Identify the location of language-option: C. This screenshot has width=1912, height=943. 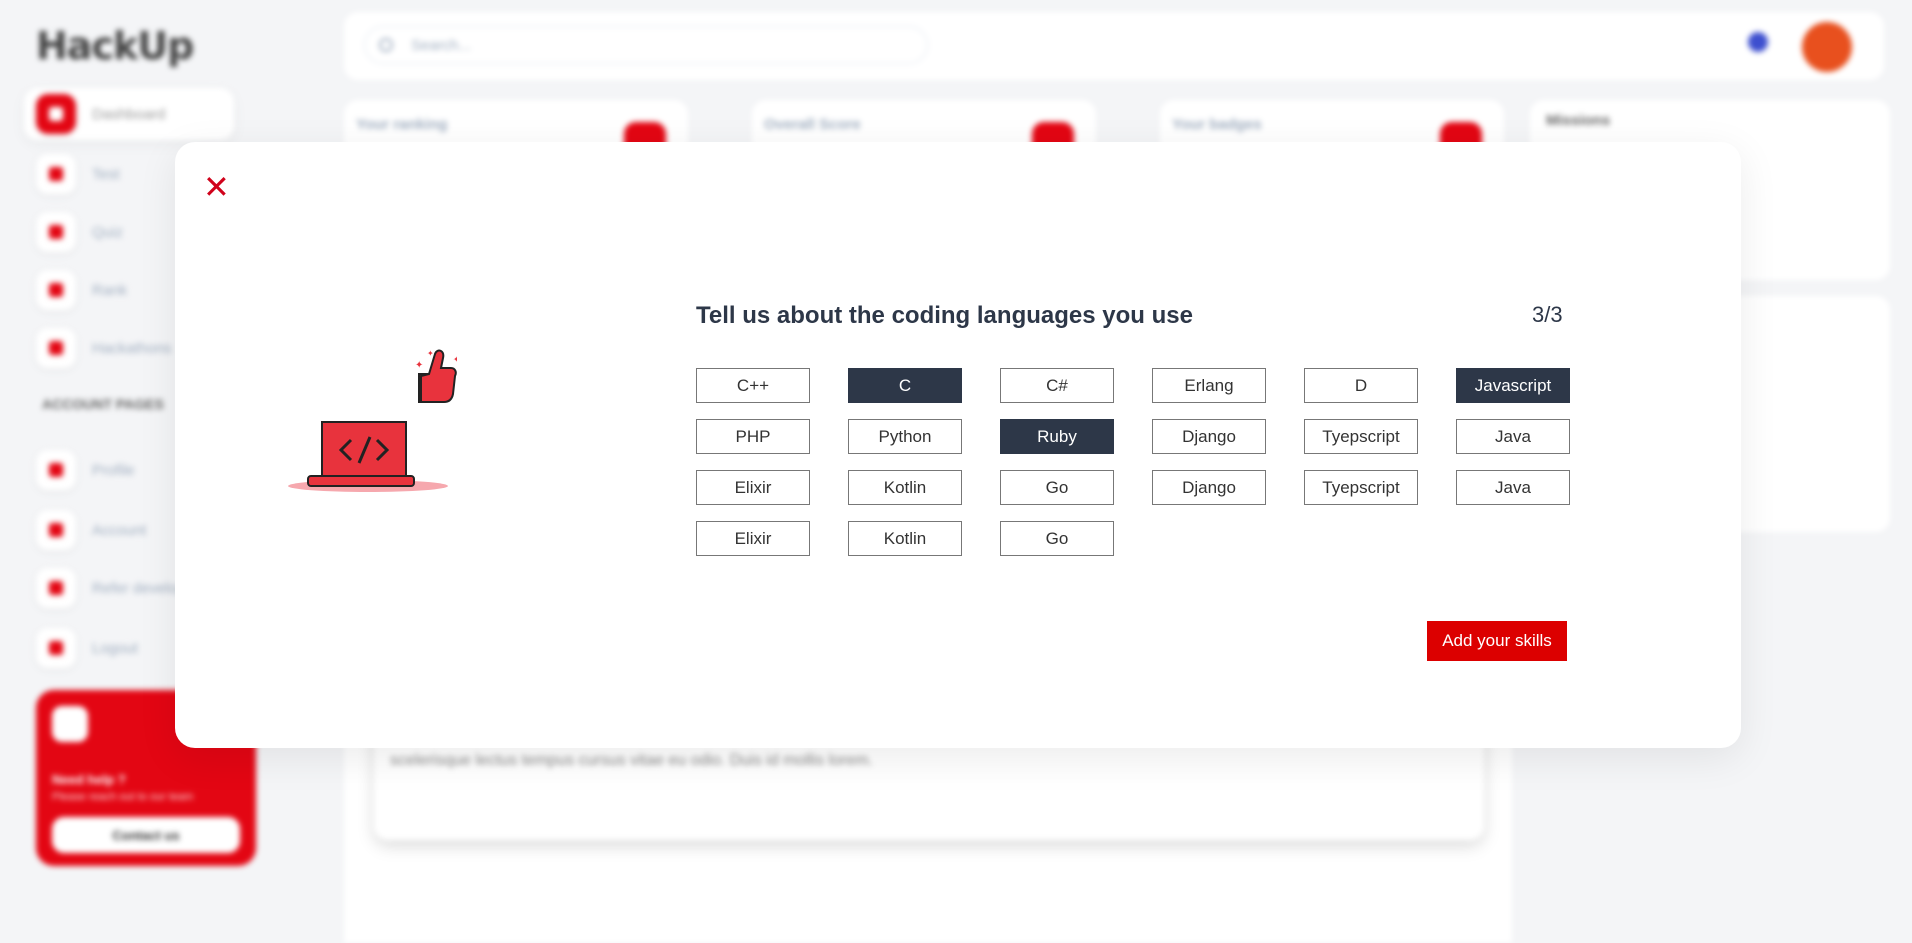
(905, 385).